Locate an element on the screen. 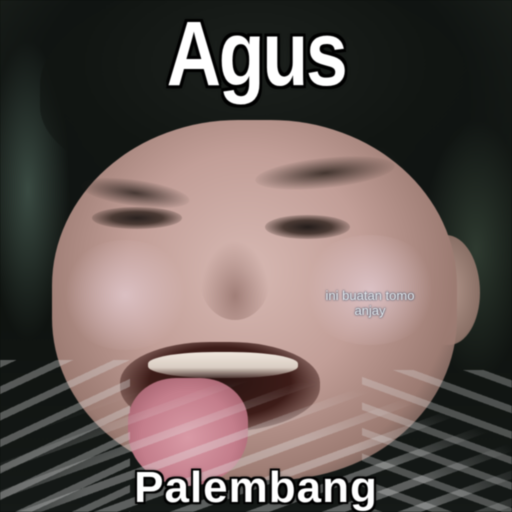 The width and height of the screenshot is (512, 512). teeth is located at coordinates (223, 365).